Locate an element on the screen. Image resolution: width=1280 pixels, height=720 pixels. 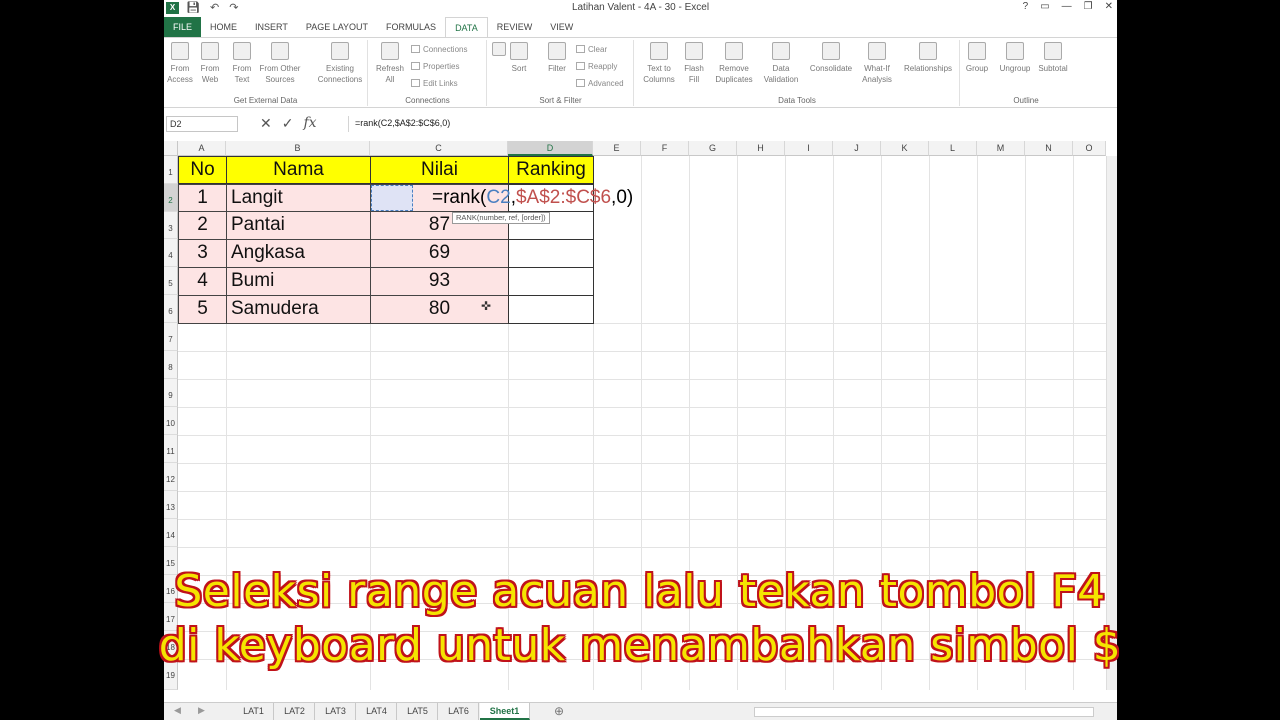
sort-button: Sort is located at coordinates (519, 58).